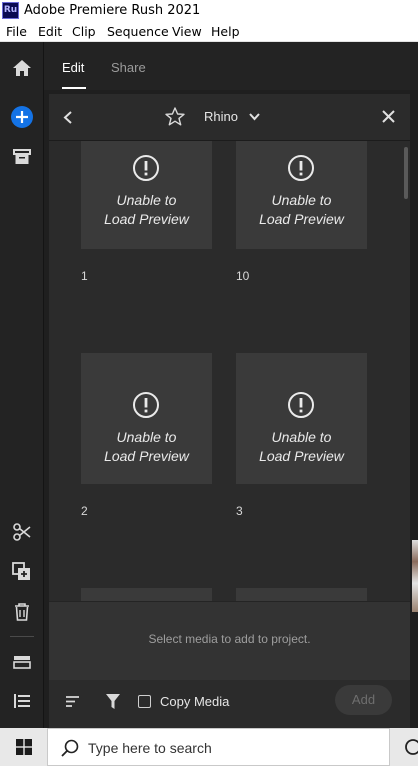 The image size is (418, 766). Describe the element at coordinates (22, 636) in the screenshot. I see `rail-divider` at that location.